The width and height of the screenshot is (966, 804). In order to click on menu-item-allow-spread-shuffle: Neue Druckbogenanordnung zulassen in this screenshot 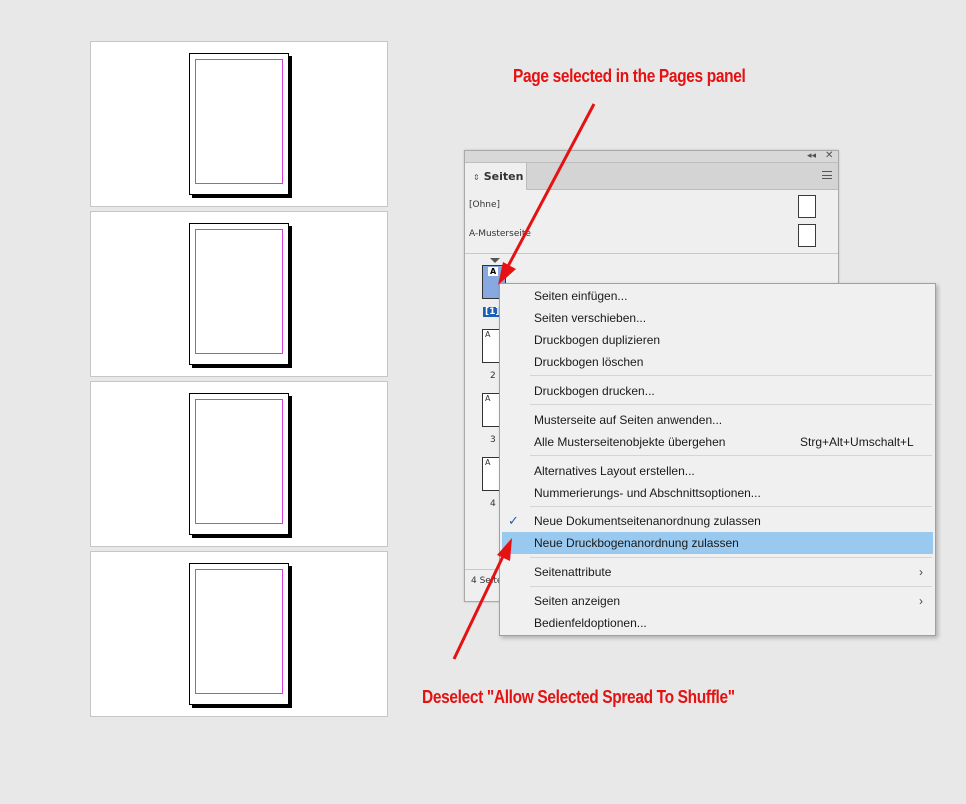, I will do `click(717, 543)`.